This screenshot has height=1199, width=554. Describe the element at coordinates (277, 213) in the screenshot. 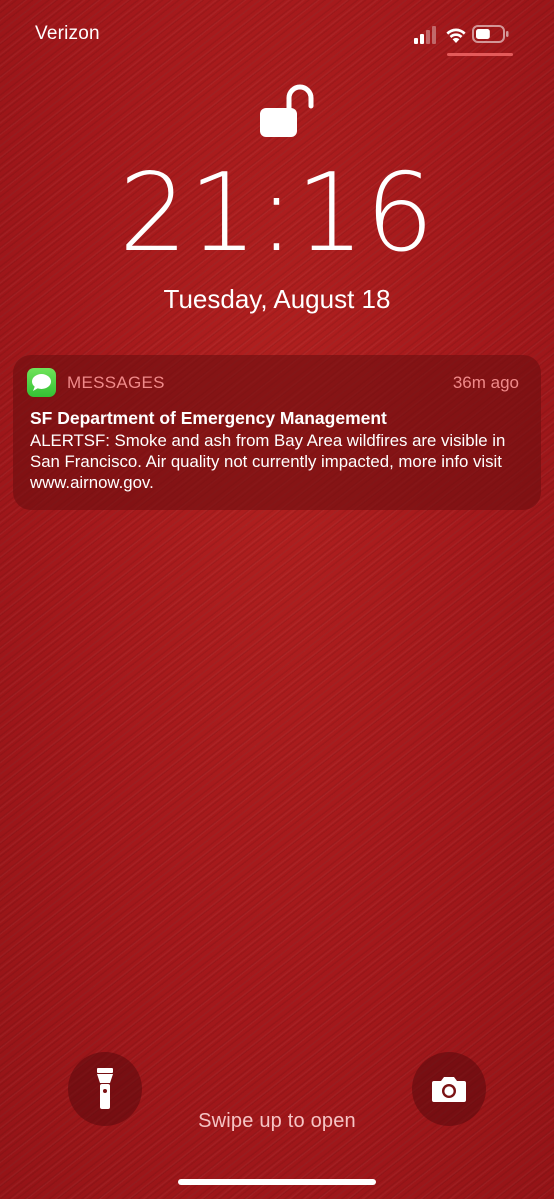

I see `lock-screen-time: 21:16` at that location.